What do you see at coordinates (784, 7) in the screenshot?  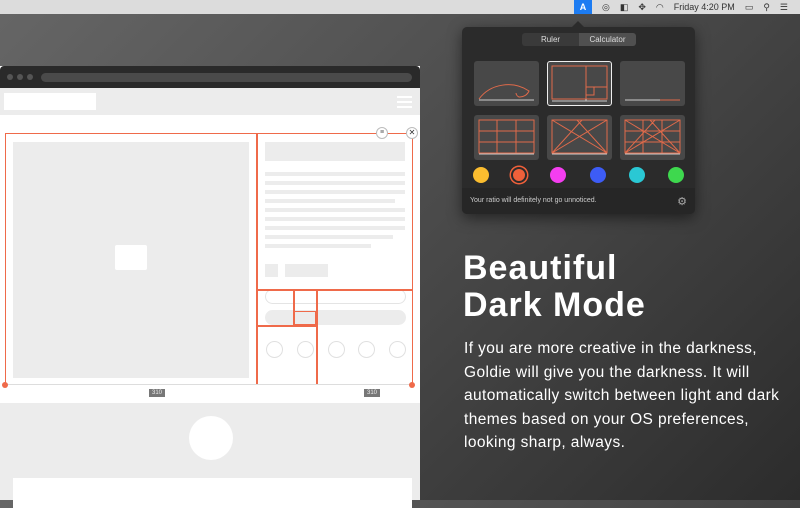 I see `list-icon: ☰` at bounding box center [784, 7].